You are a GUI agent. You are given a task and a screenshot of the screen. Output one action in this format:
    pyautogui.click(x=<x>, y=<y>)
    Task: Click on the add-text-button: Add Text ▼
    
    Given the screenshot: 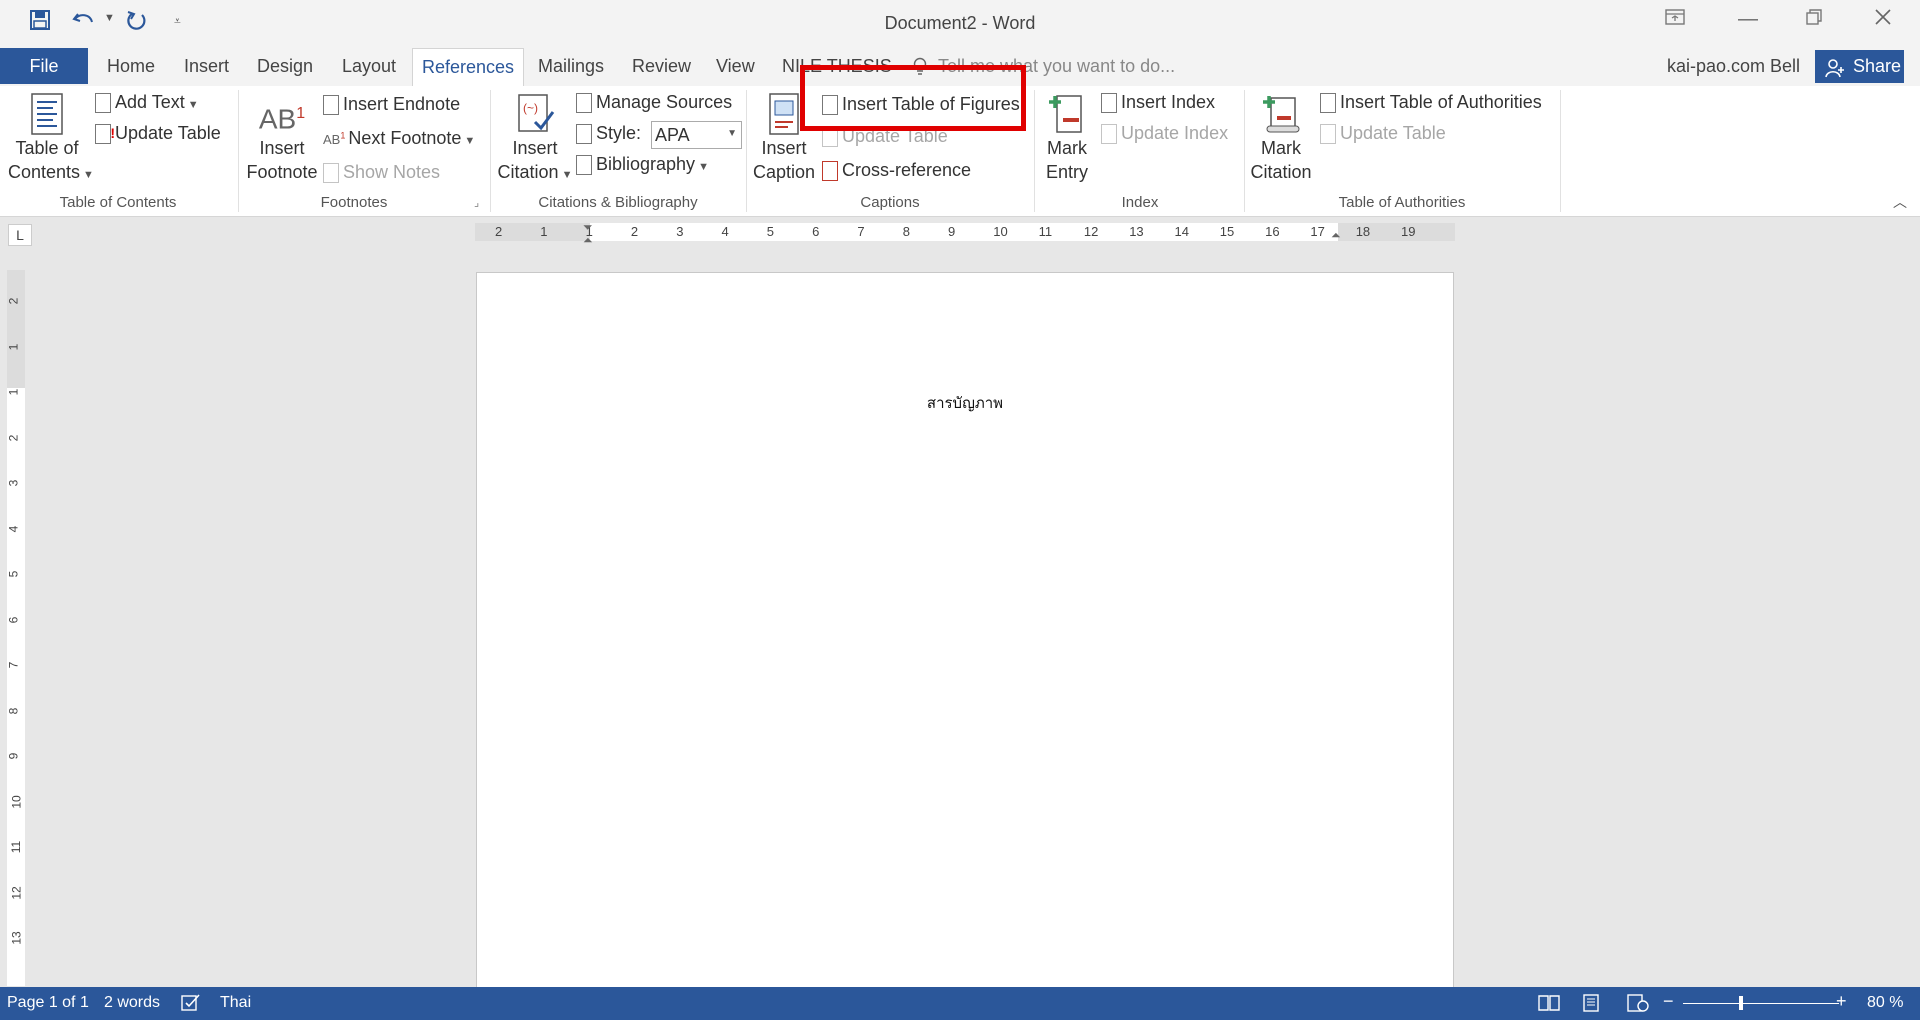 What is the action you would take?
    pyautogui.click(x=147, y=103)
    